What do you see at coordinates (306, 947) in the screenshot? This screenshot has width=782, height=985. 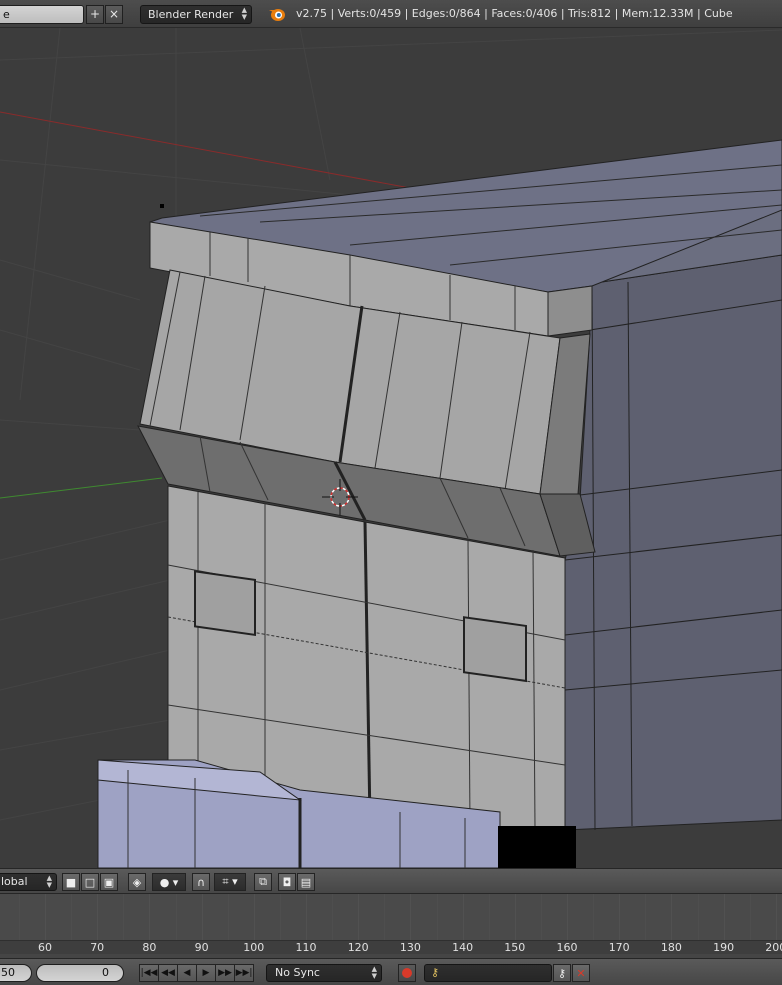 I see `frame-tick-label: 110` at bounding box center [306, 947].